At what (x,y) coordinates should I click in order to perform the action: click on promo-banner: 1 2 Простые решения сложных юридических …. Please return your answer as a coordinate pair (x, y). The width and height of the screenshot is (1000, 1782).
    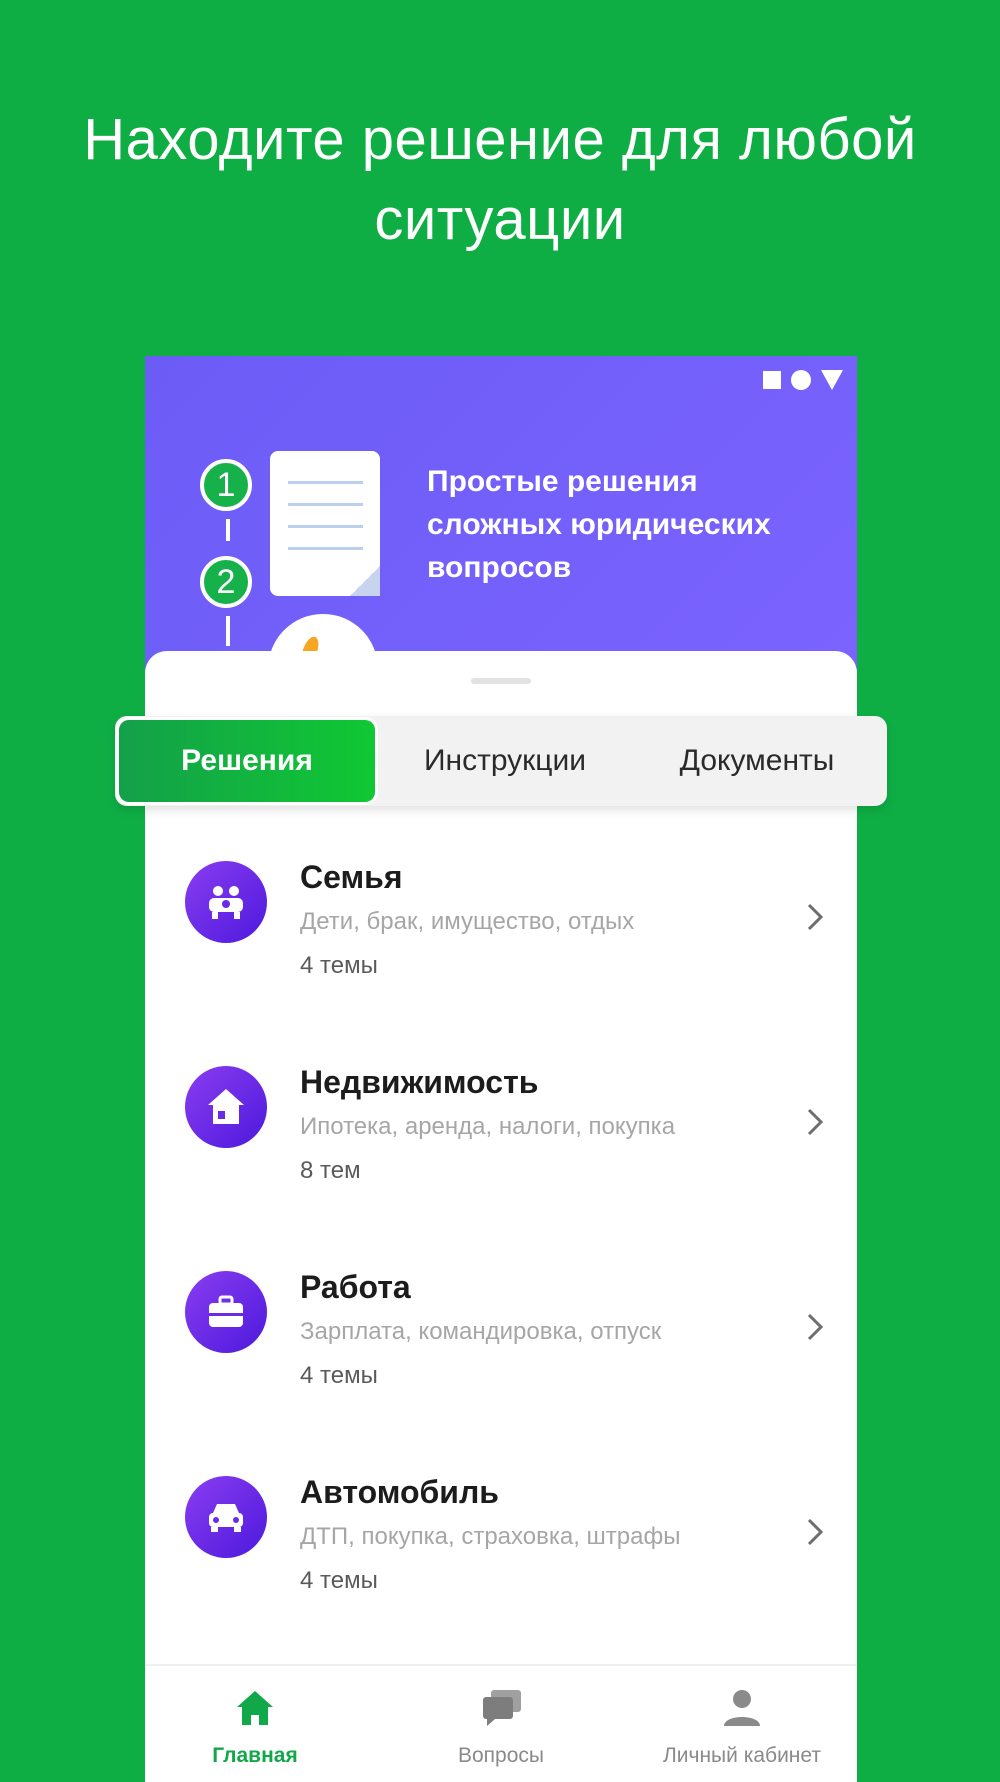
    Looking at the image, I should click on (501, 516).